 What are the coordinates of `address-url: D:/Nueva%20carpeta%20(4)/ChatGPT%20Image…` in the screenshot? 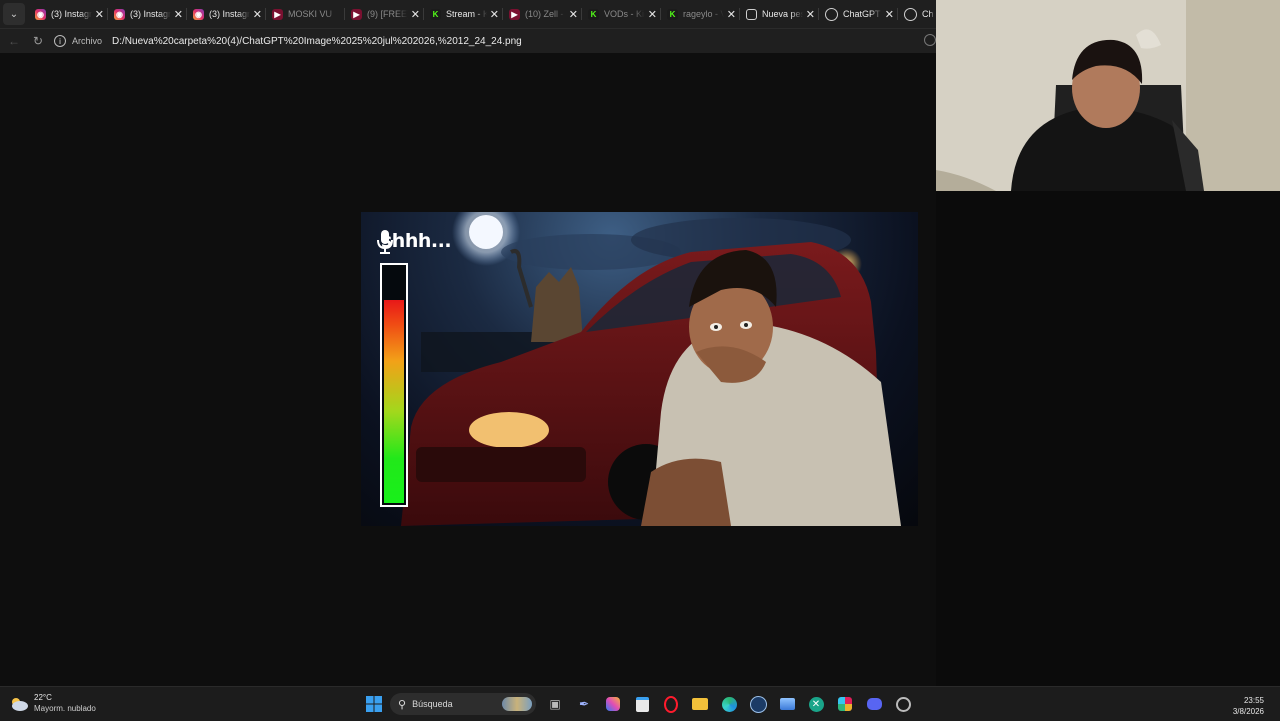 It's located at (317, 41).